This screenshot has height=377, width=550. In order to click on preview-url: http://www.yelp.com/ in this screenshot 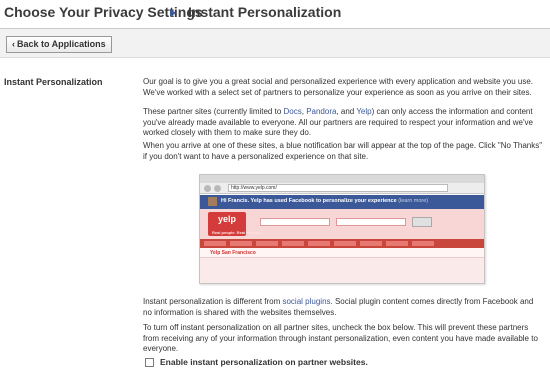, I will do `click(338, 188)`.